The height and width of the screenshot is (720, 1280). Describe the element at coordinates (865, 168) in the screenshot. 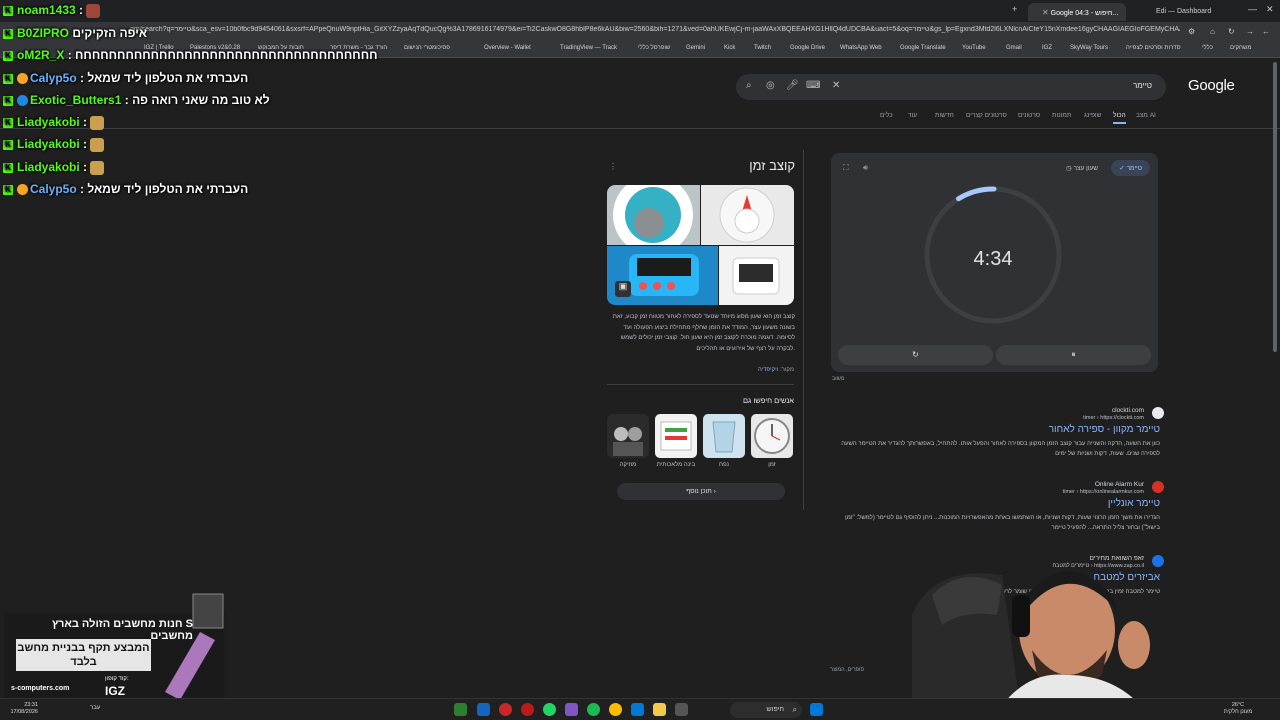

I see `volume-icon: 🔊︎` at that location.